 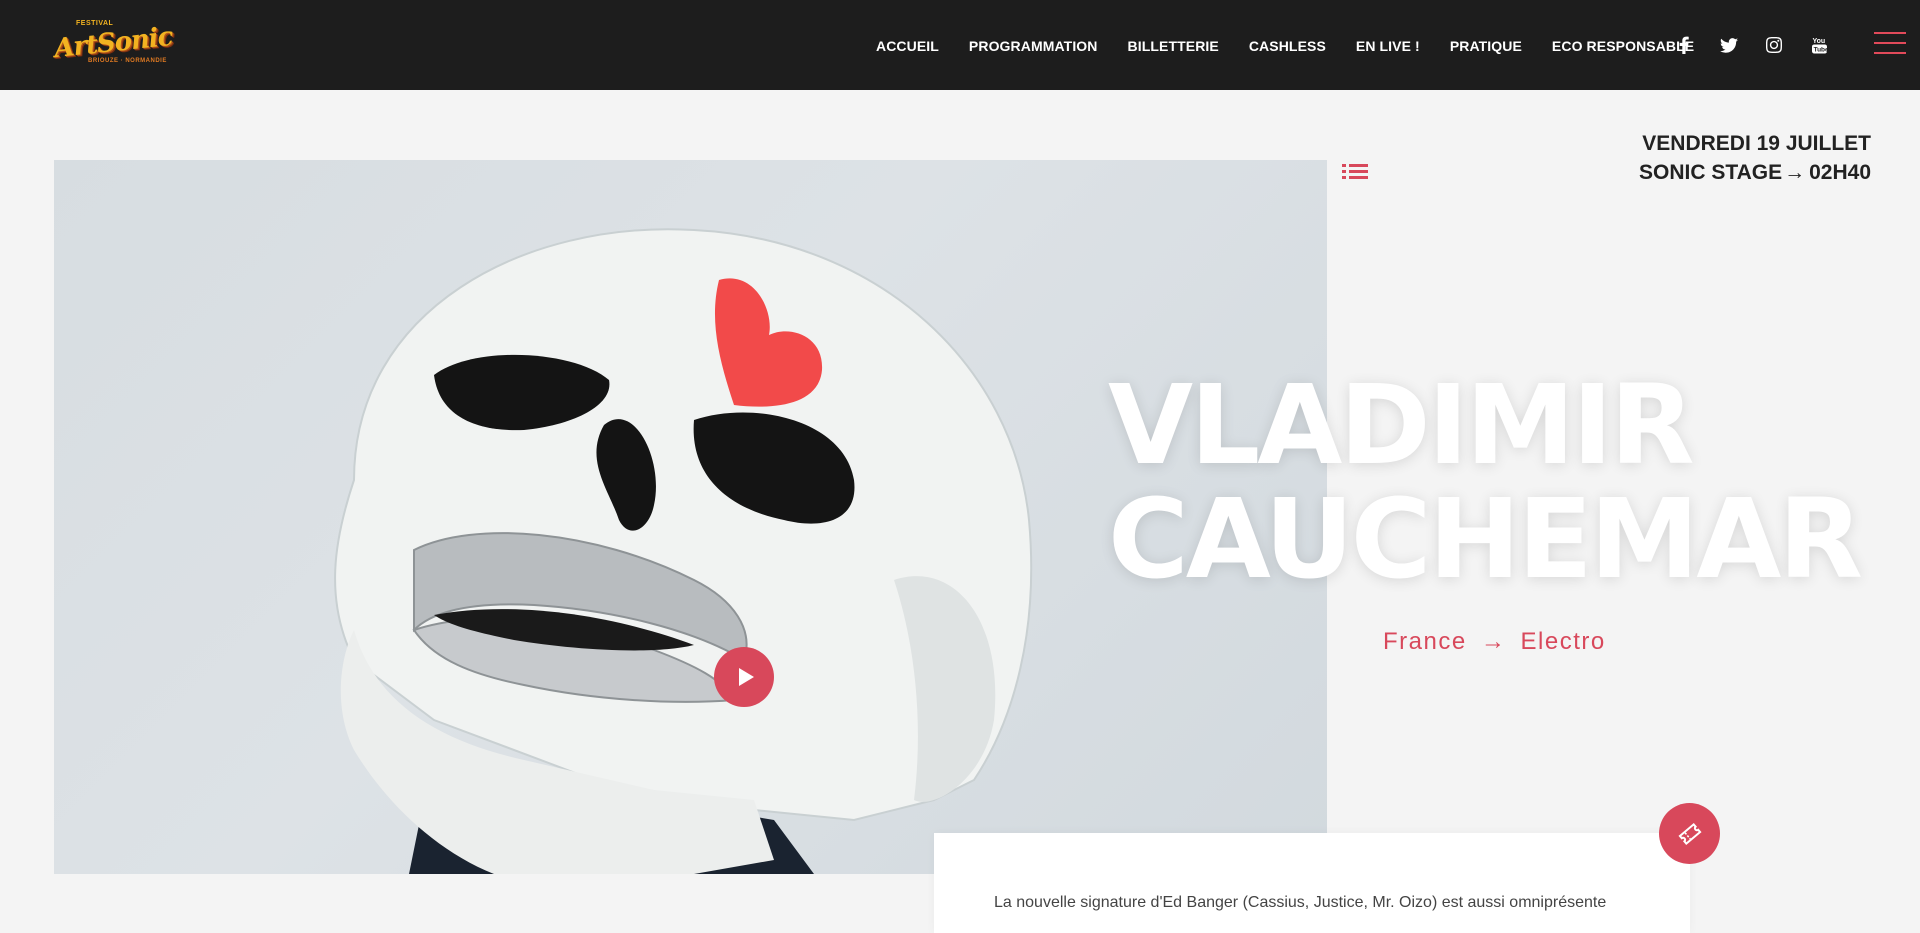 I want to click on social-links: You Tube, so click(x=1762, y=45).